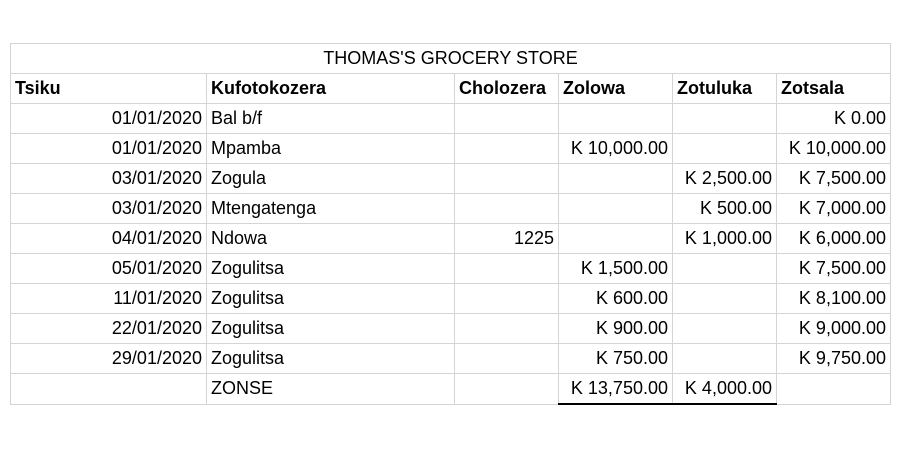 The image size is (900, 450). I want to click on table-row: 11/01/2020 Zogulitsa K 600.00 K 8,100.00, so click(450, 298).